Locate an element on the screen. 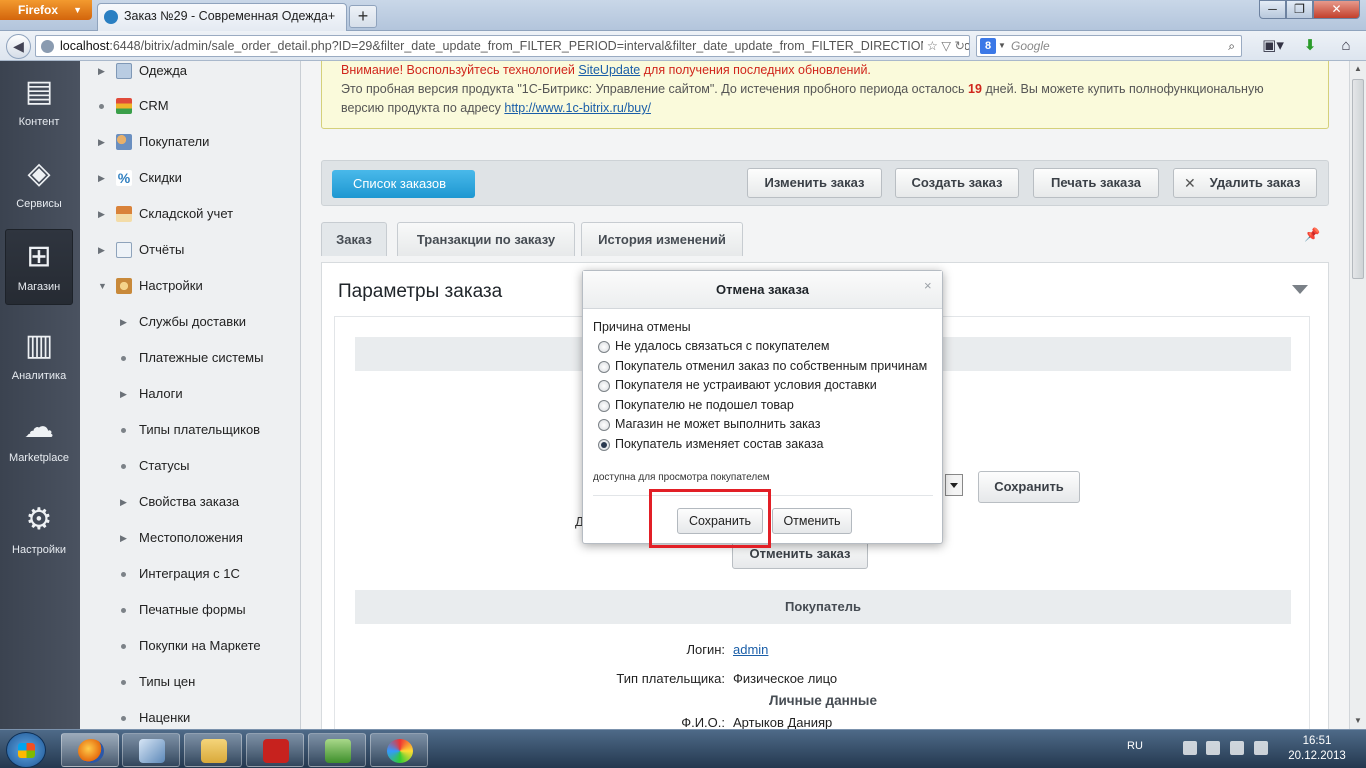  google-icon: 8 is located at coordinates (988, 46).